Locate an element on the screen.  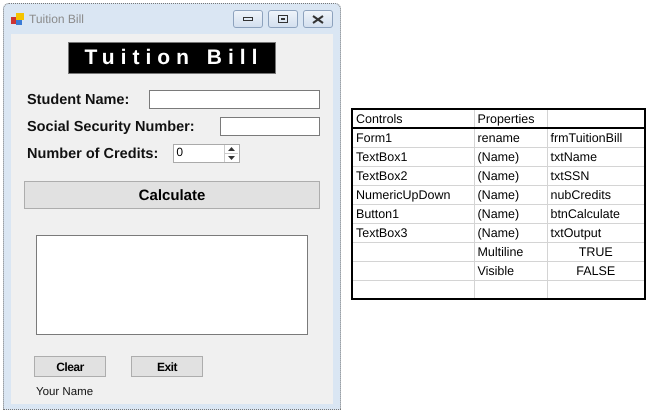
table-cell: TextBox2 is located at coordinates (413, 175).